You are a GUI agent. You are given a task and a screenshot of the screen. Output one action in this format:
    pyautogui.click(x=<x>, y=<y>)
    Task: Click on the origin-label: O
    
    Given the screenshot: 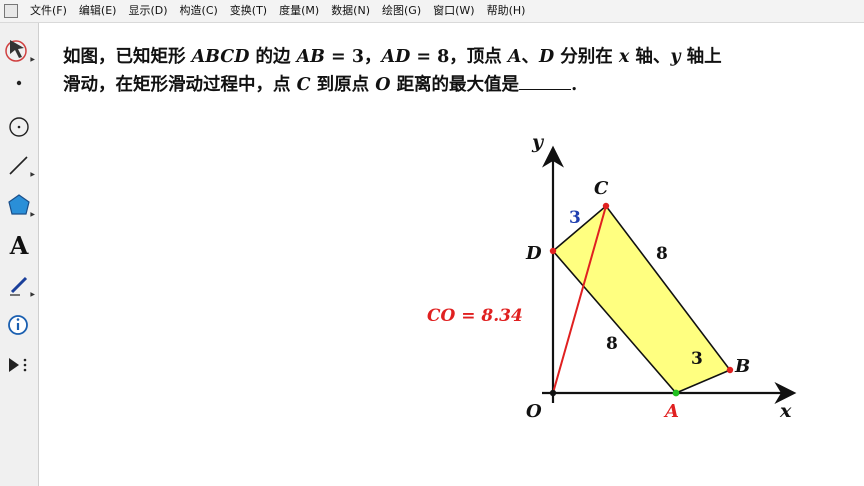 What is the action you would take?
    pyautogui.click(x=534, y=411)
    